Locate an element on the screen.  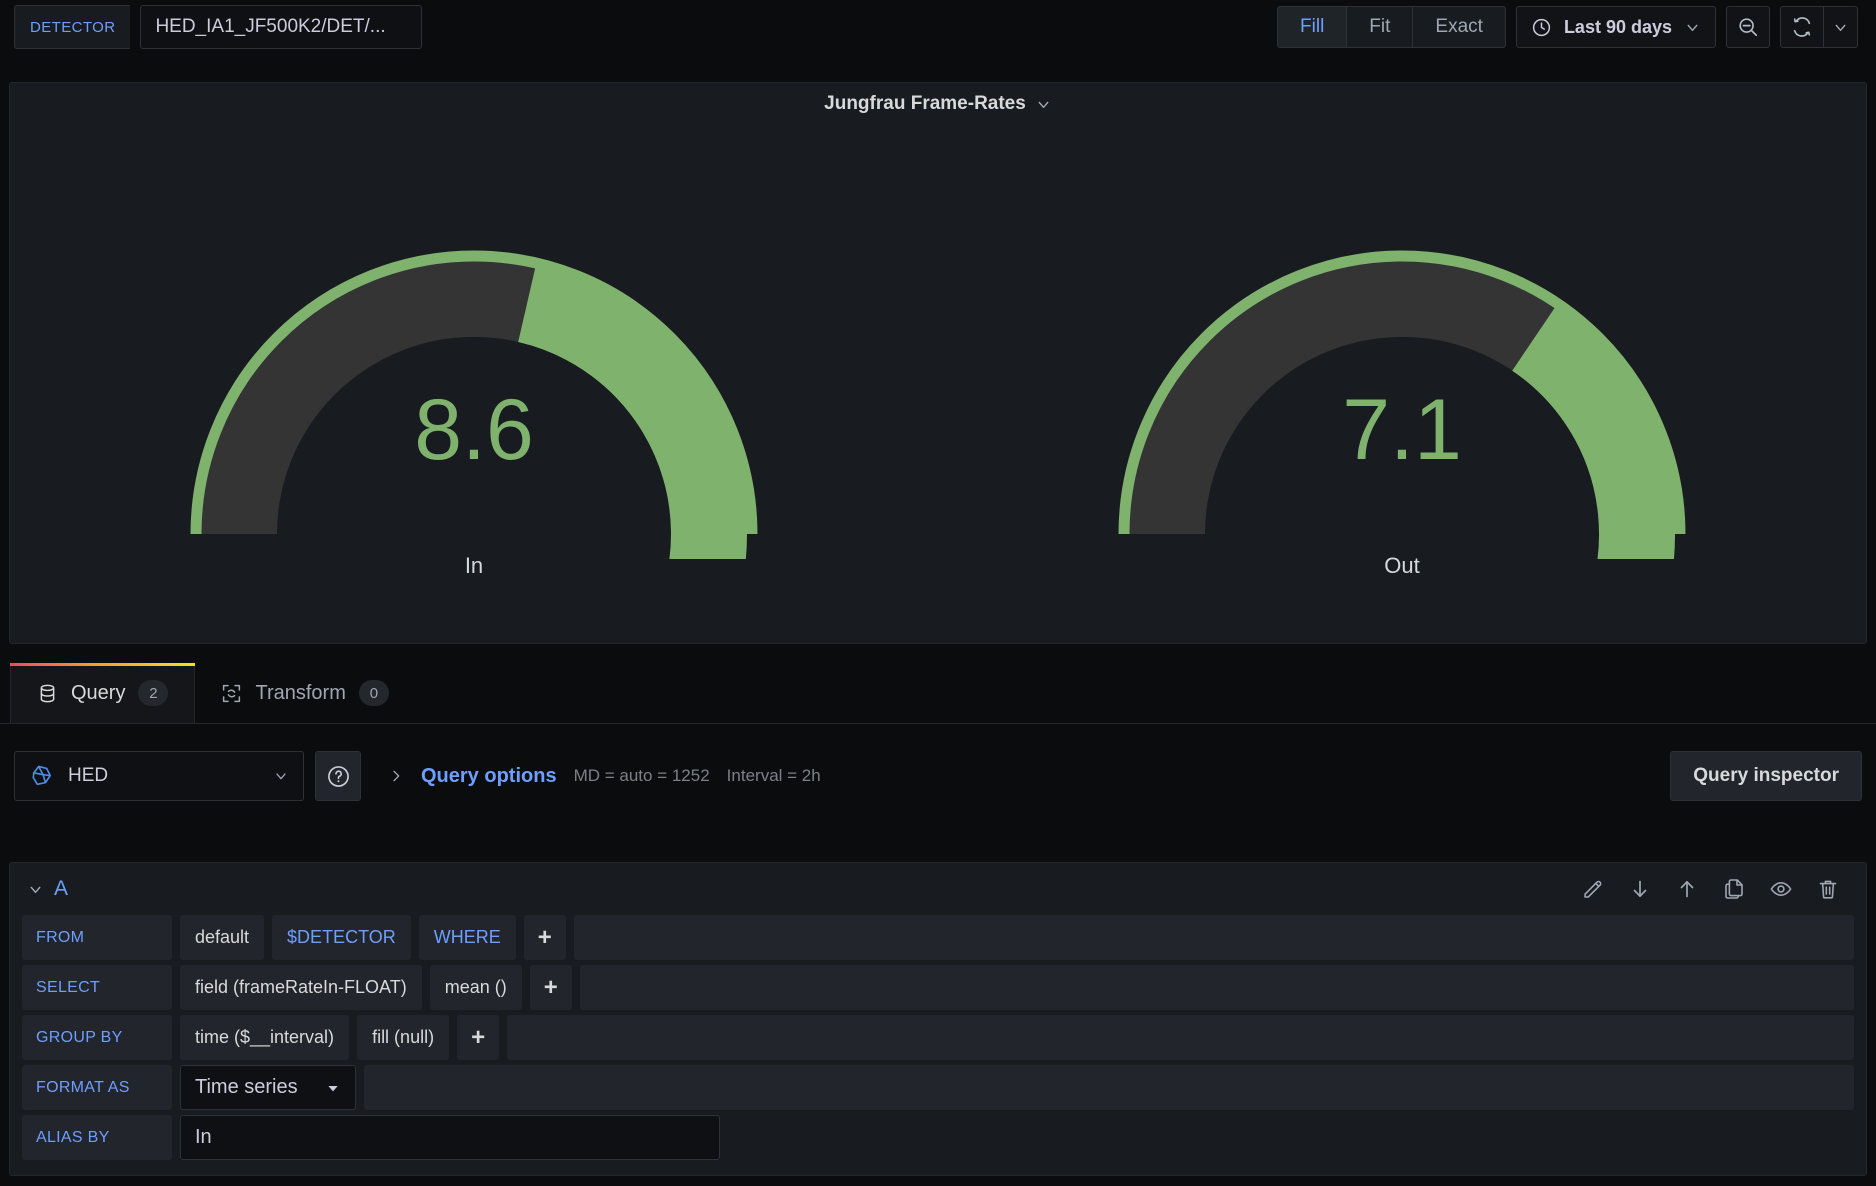
select-field-segment: field (frameRateIn-FLOAT) is located at coordinates (301, 987).